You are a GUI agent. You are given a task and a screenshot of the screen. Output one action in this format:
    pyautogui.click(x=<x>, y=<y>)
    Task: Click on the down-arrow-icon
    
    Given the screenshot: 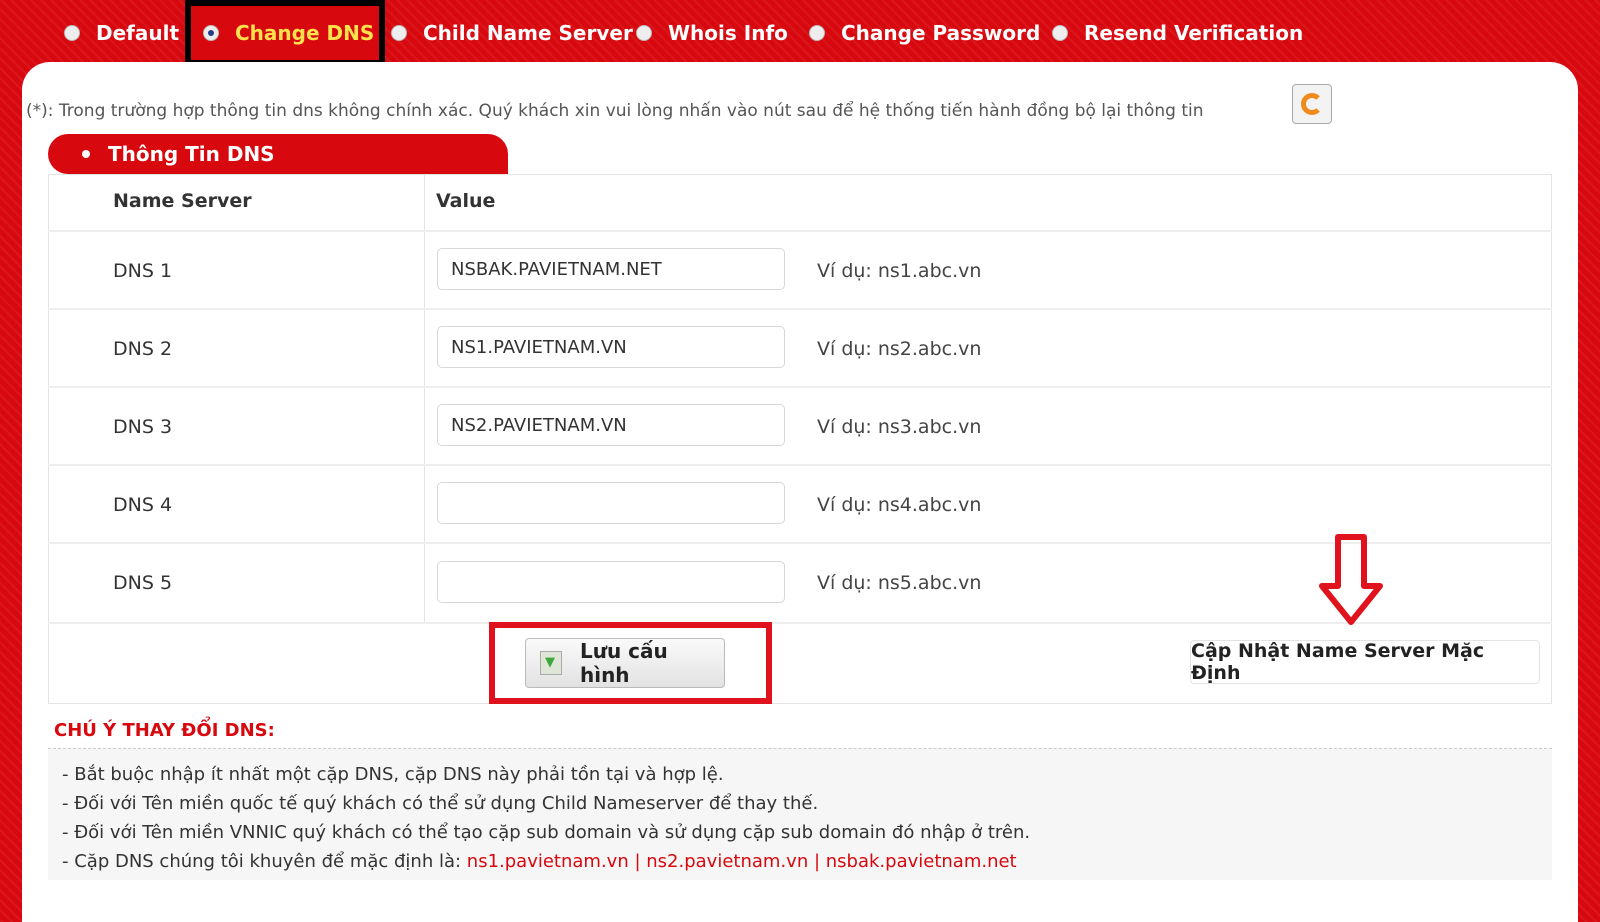 What is the action you would take?
    pyautogui.click(x=1351, y=579)
    